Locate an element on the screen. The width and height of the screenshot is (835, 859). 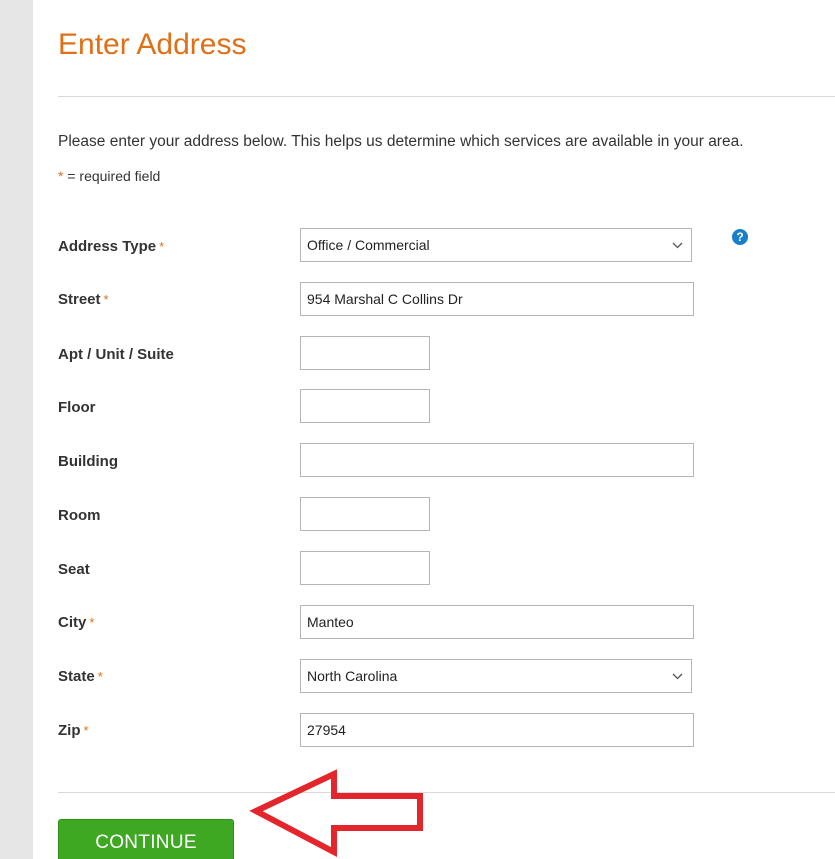
room-input is located at coordinates (365, 514).